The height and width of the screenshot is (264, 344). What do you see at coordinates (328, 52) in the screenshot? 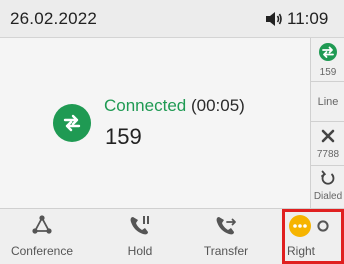
I see `call-transfer-icon` at bounding box center [328, 52].